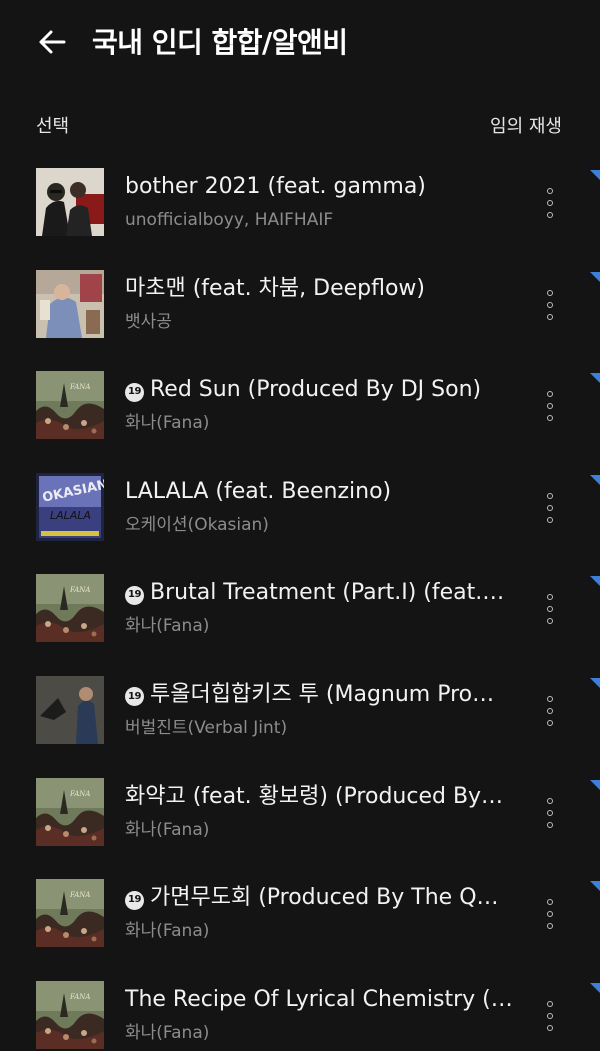 This screenshot has width=600, height=1051. Describe the element at coordinates (197, 524) in the screenshot. I see `track-artist: 오케이션(Okasian)` at that location.